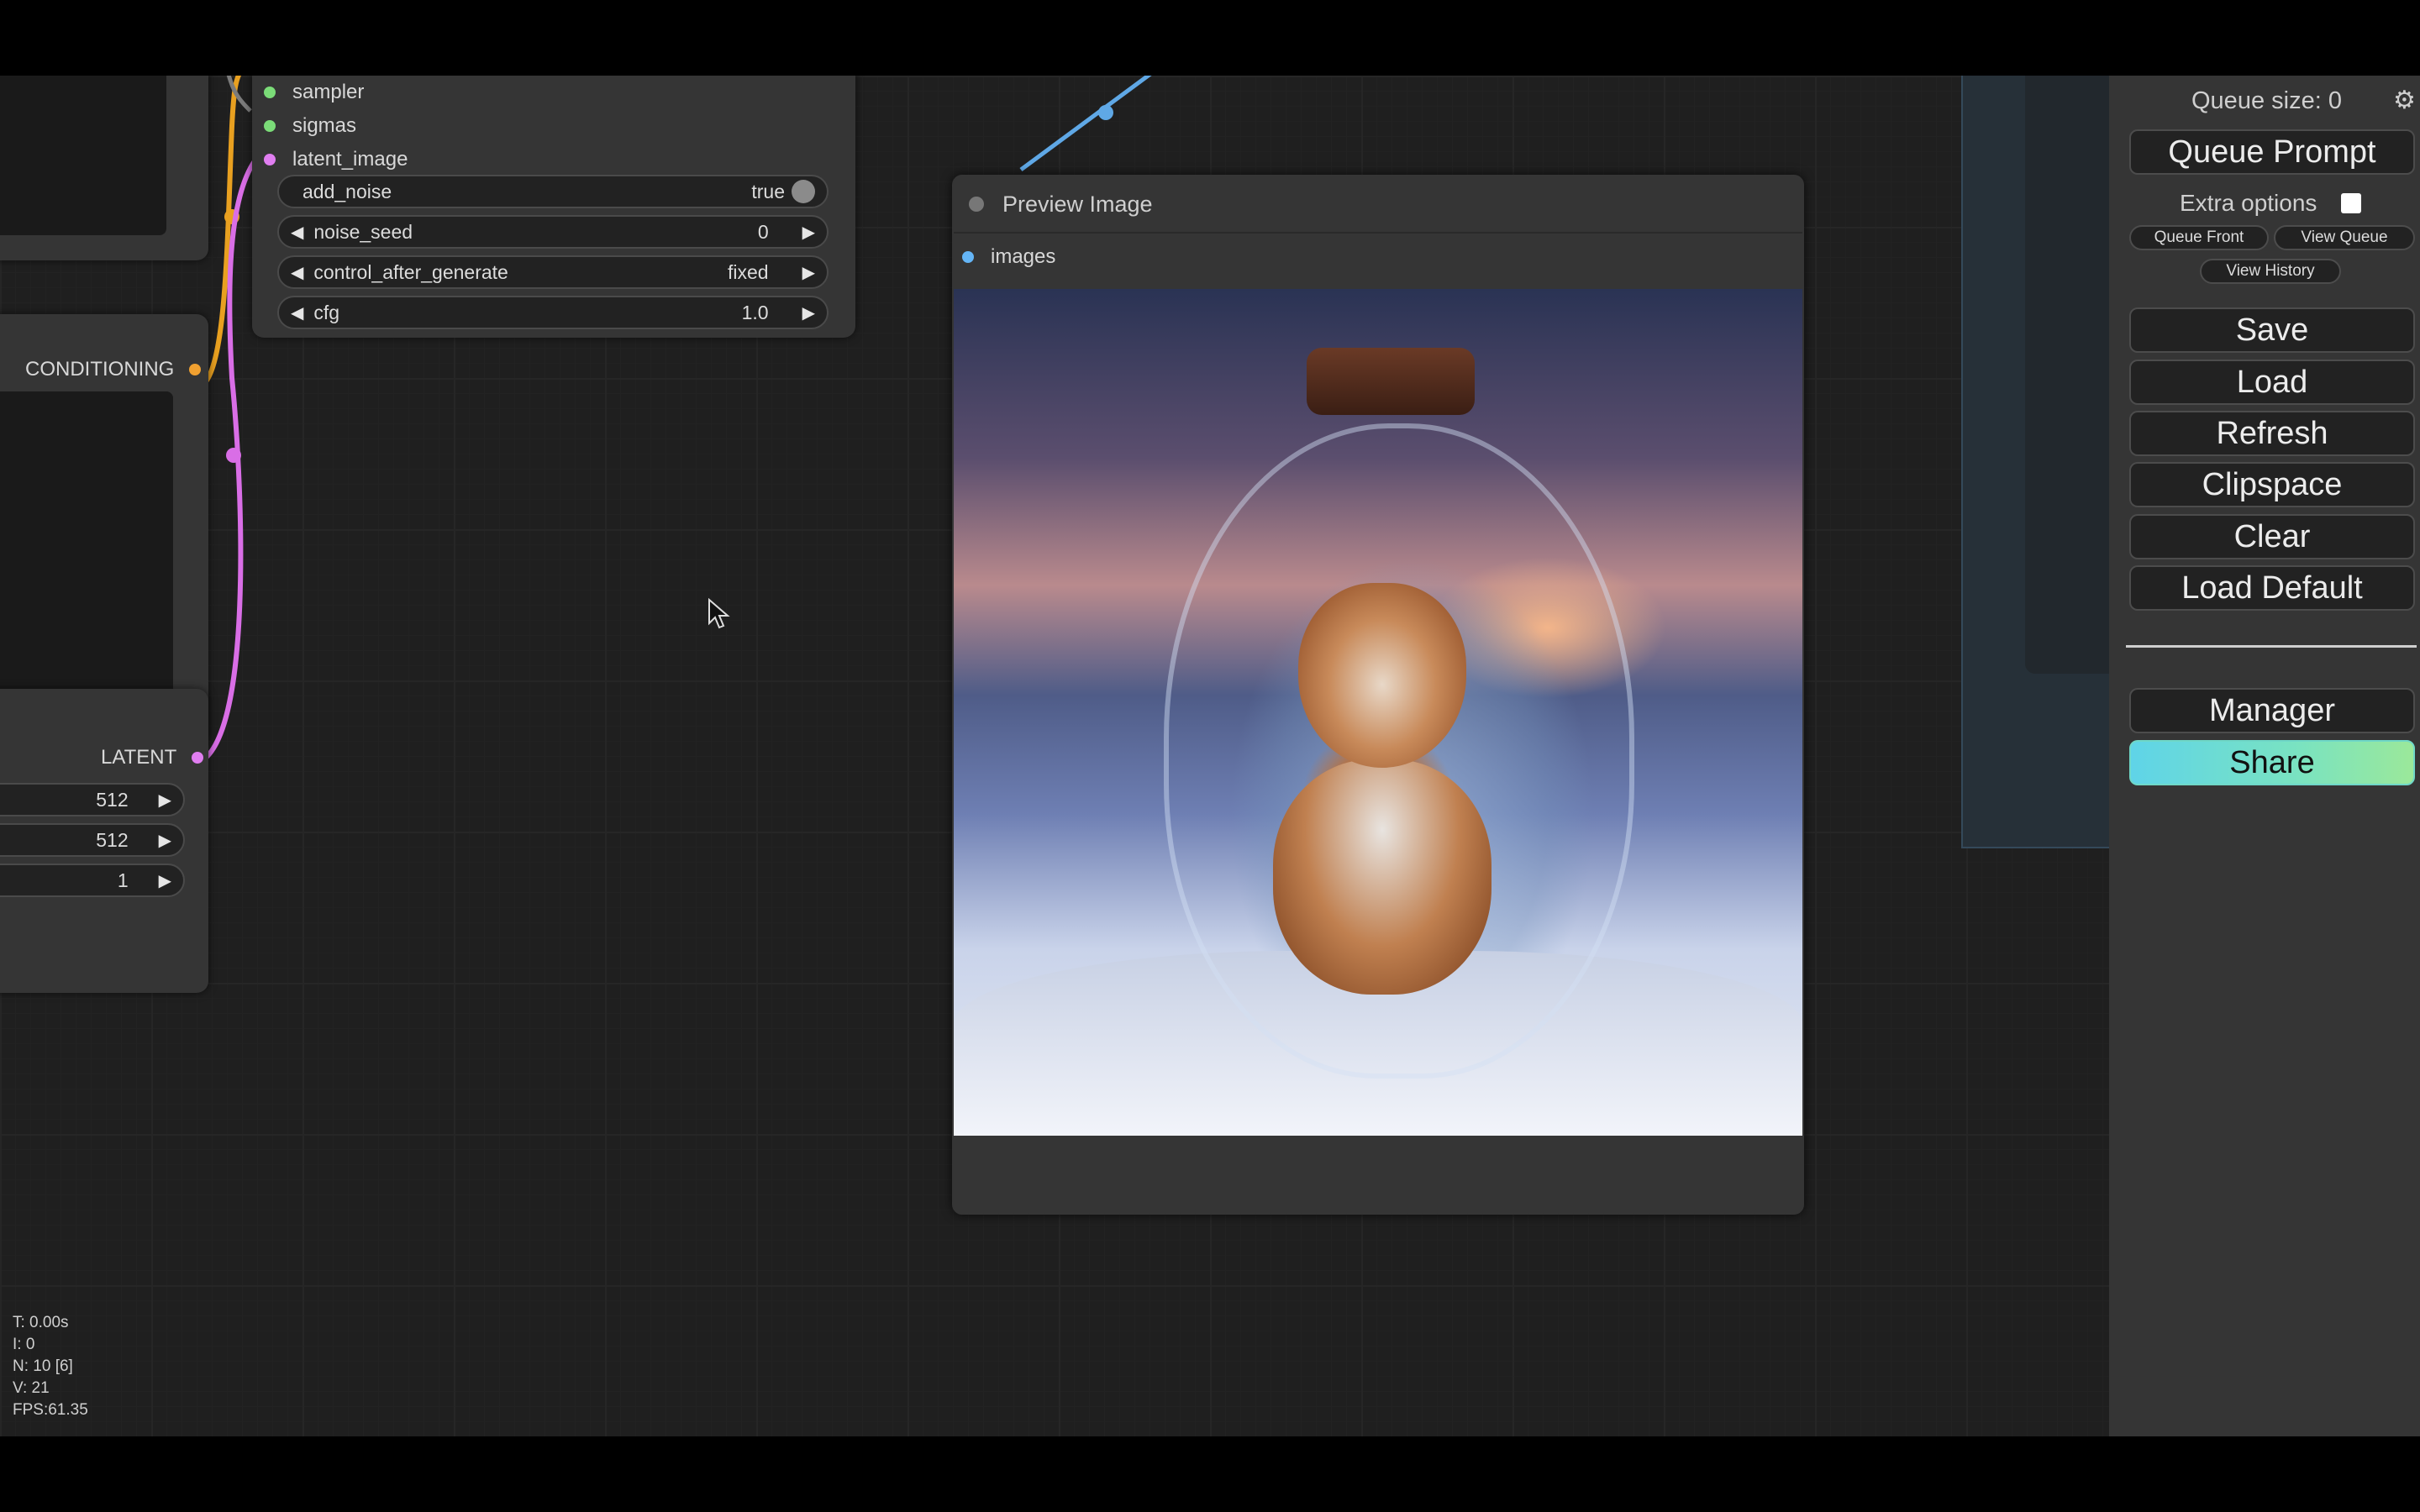 The height and width of the screenshot is (1512, 2420). I want to click on node-title: Preview Image, so click(1077, 204).